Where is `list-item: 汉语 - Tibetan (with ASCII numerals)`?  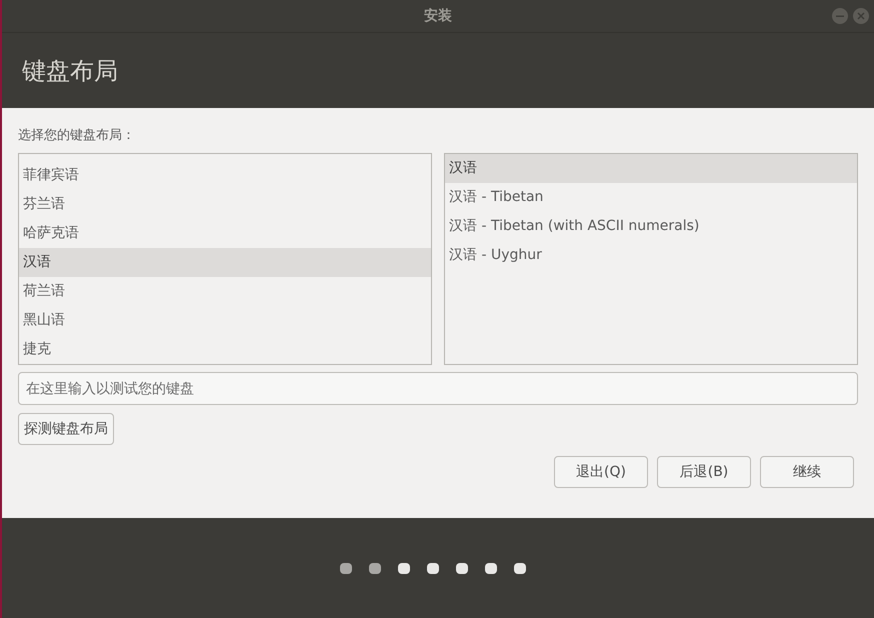 list-item: 汉语 - Tibetan (with ASCII numerals) is located at coordinates (651, 226).